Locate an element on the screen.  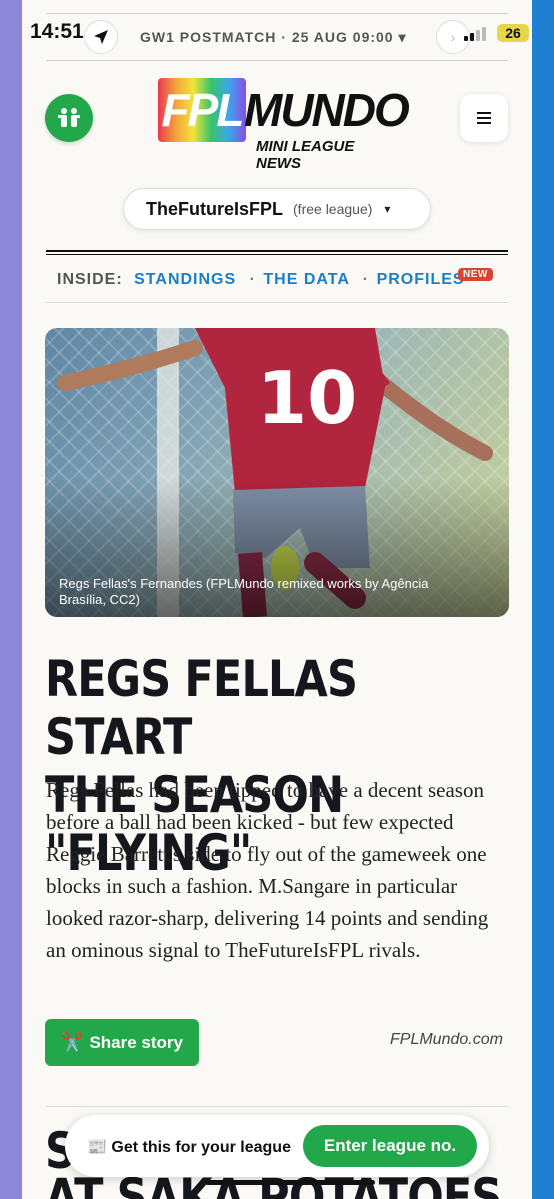
signal-icon is located at coordinates (475, 34).